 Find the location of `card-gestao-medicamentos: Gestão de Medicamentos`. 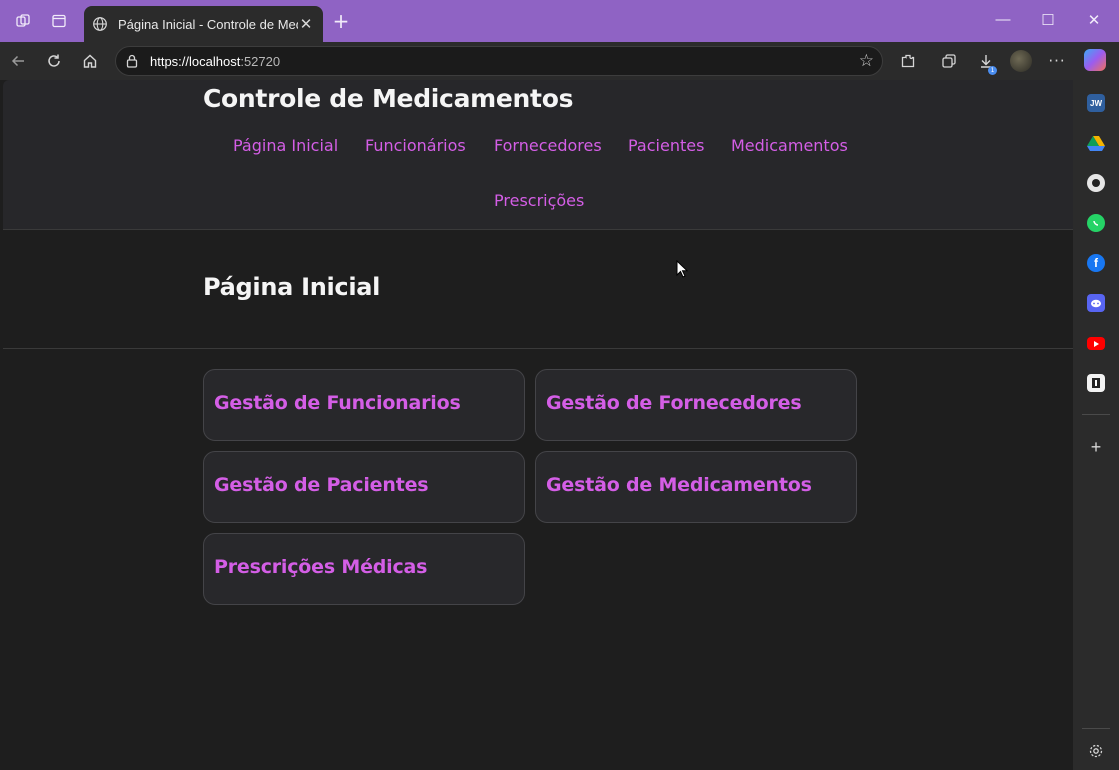

card-gestao-medicamentos: Gestão de Medicamentos is located at coordinates (696, 487).